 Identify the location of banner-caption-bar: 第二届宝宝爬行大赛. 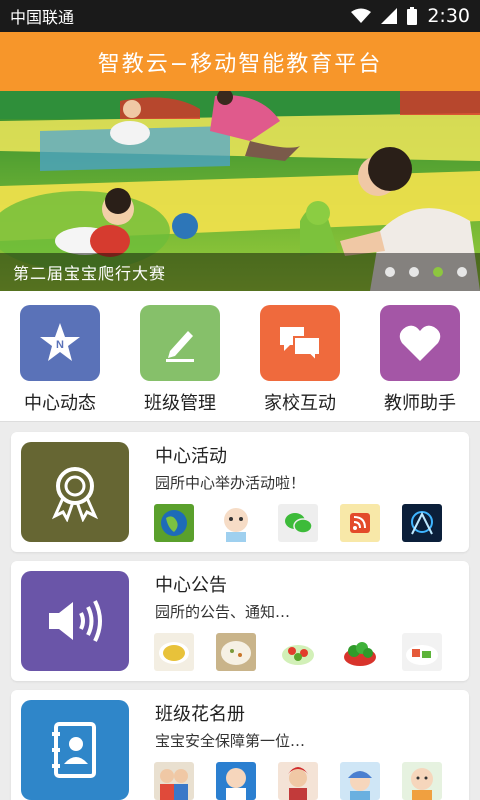
(240, 272).